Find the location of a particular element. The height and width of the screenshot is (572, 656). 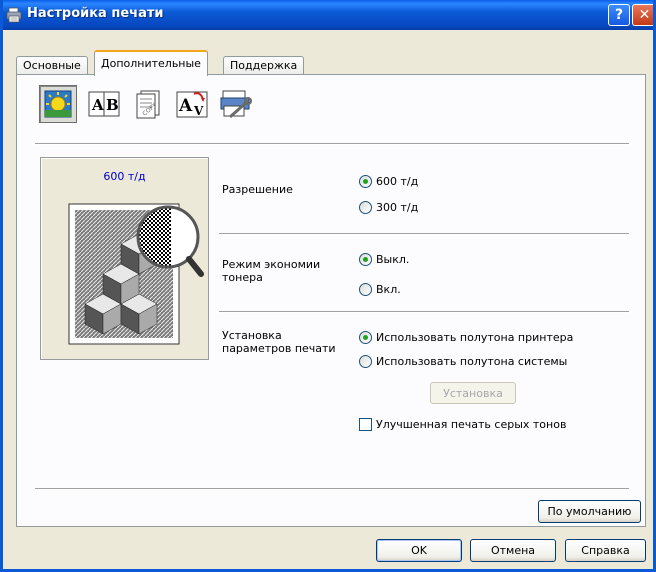

resolution-300-radio is located at coordinates (365, 207).